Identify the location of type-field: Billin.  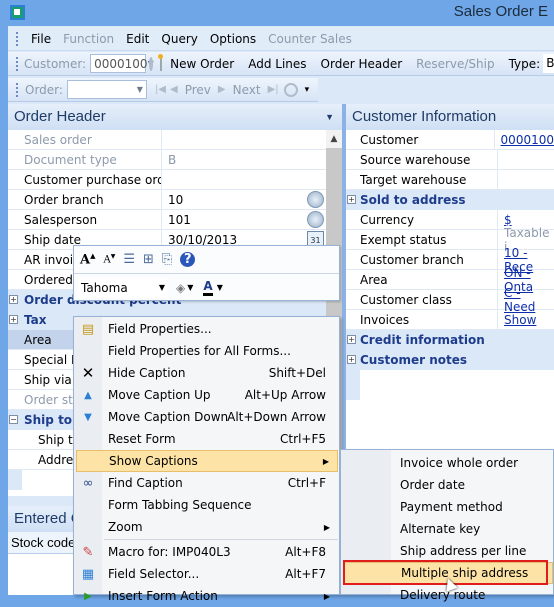
(548, 63).